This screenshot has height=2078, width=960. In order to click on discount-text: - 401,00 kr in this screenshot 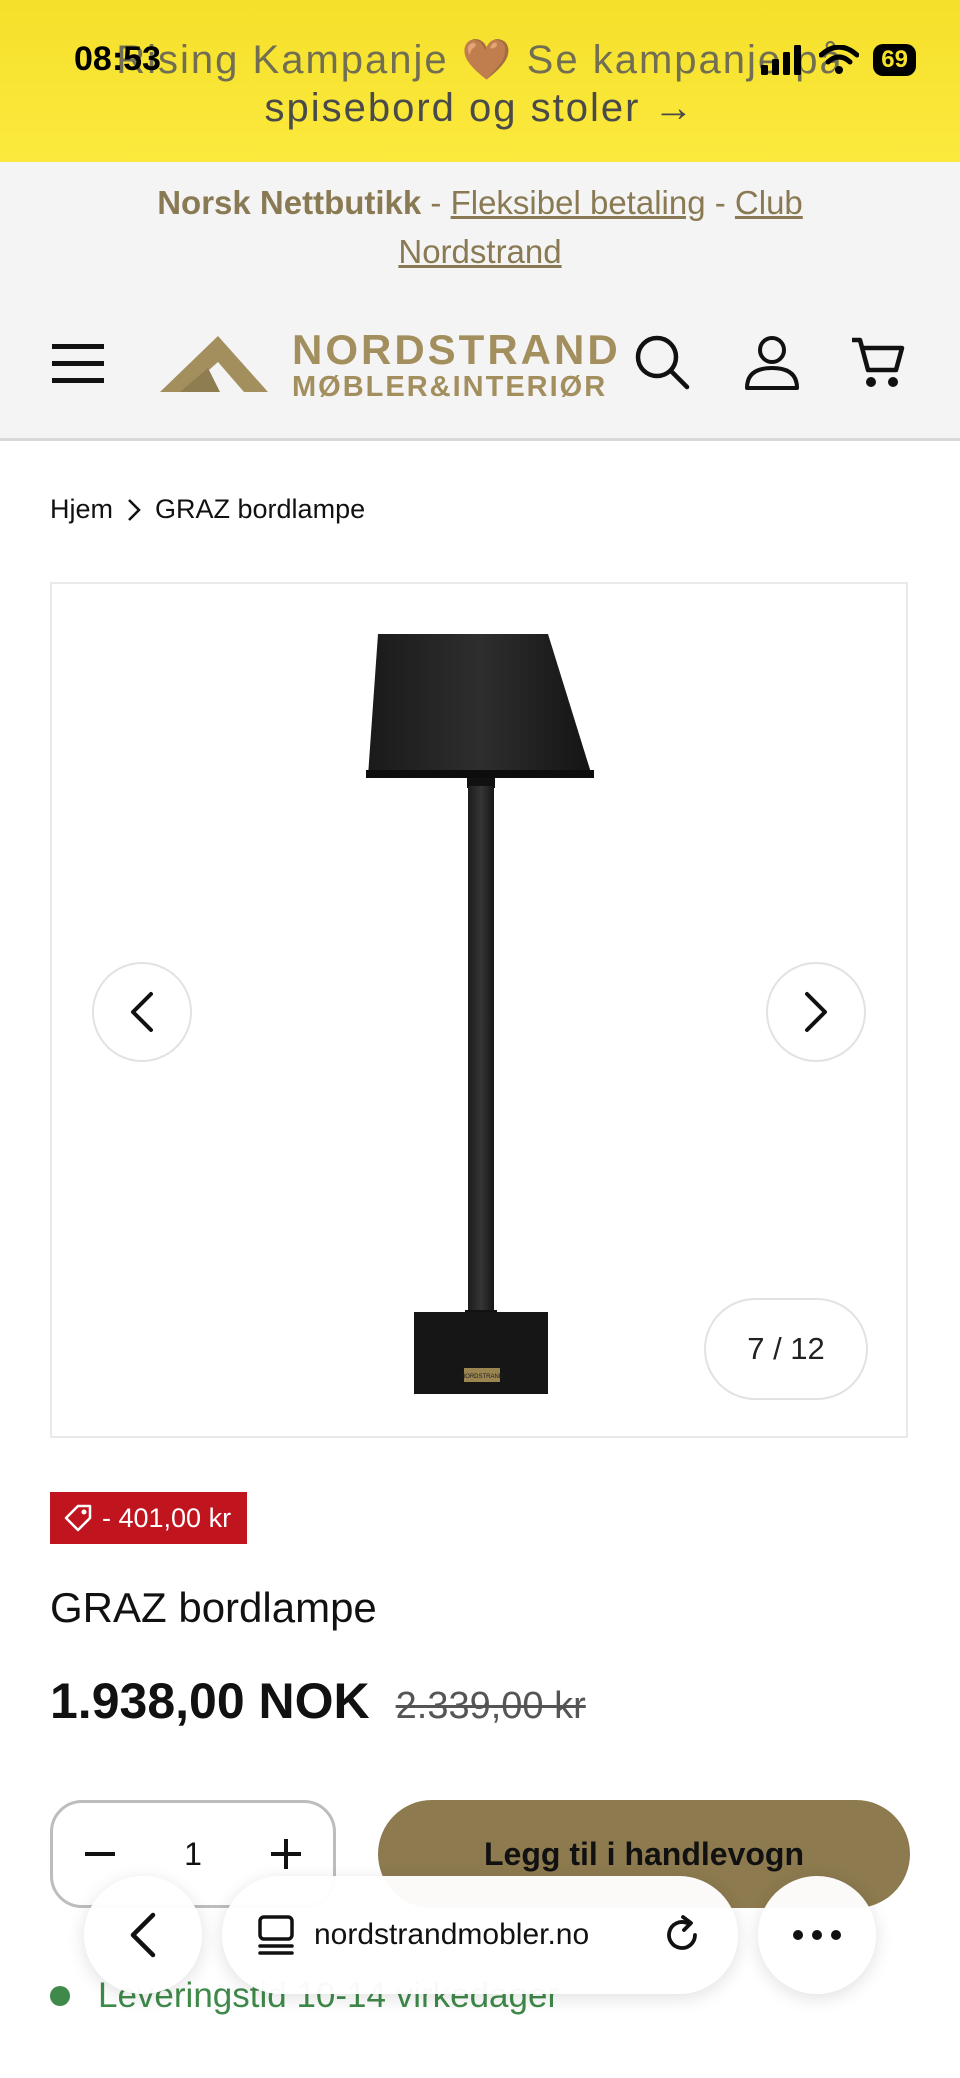, I will do `click(167, 1517)`.